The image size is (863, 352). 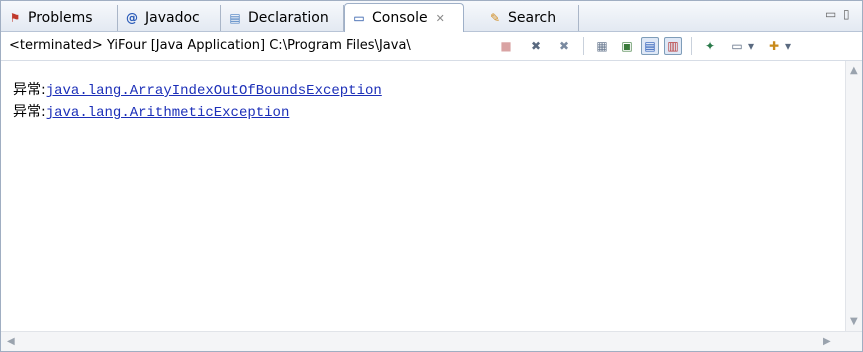 I want to click on tab-declaration: ▤ Declaration, so click(x=282, y=18).